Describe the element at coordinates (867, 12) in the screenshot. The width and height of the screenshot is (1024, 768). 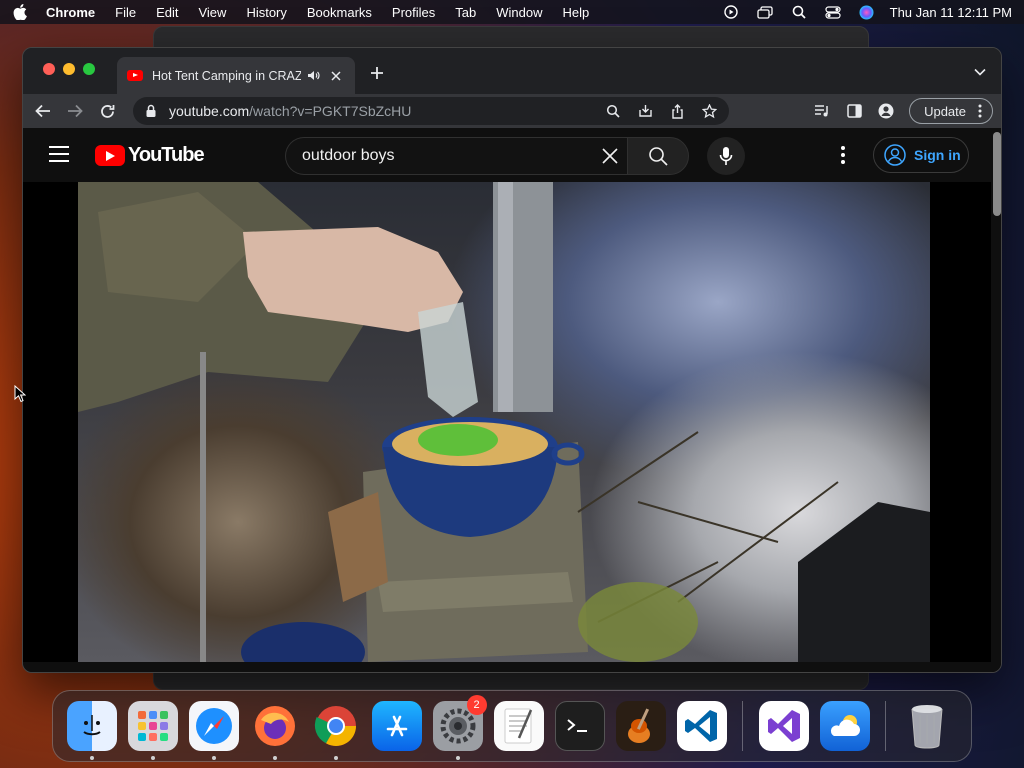
I see `siri-icon` at that location.